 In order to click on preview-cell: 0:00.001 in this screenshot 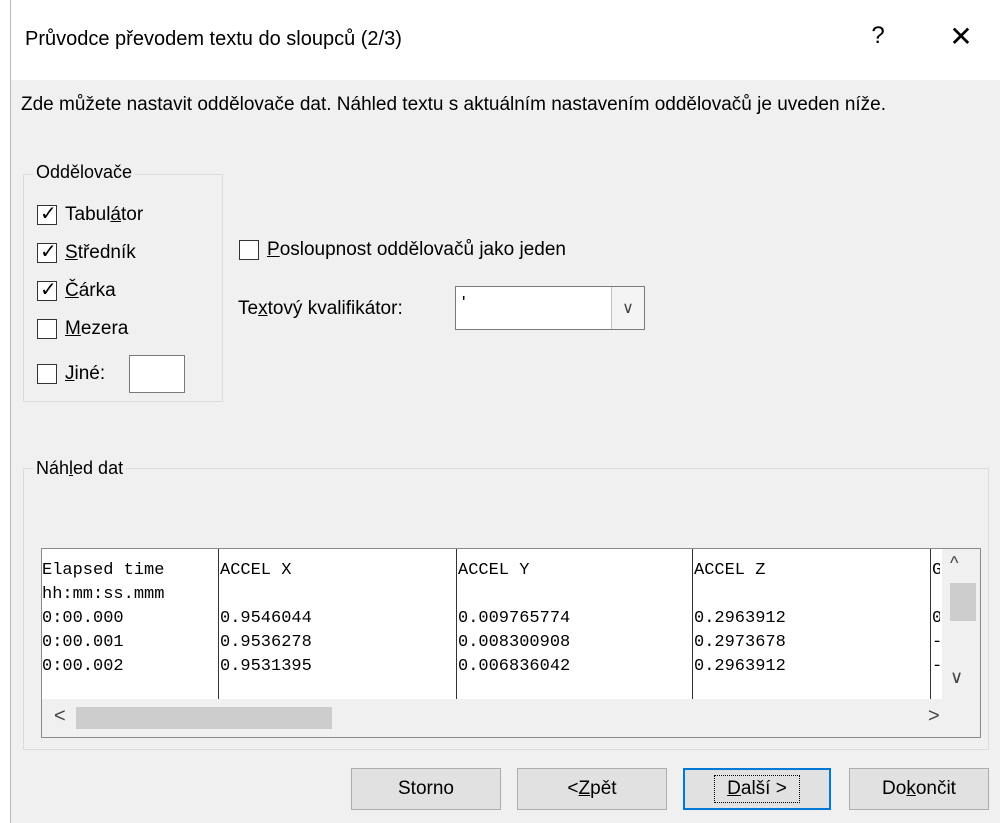, I will do `click(83, 642)`.